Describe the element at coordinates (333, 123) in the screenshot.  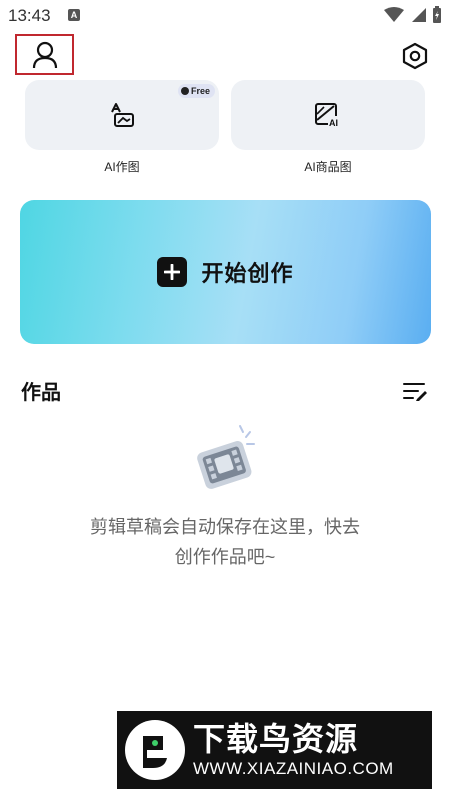
I see `svg-text: AI` at that location.